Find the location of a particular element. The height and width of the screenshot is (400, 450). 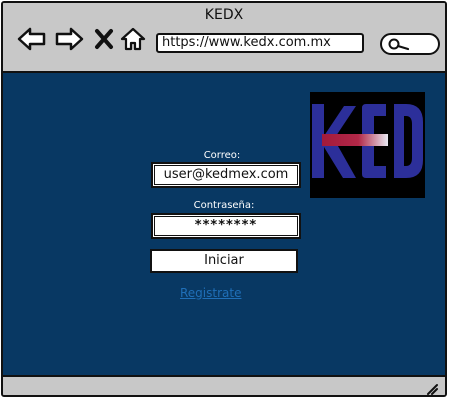

search-box is located at coordinates (410, 44).